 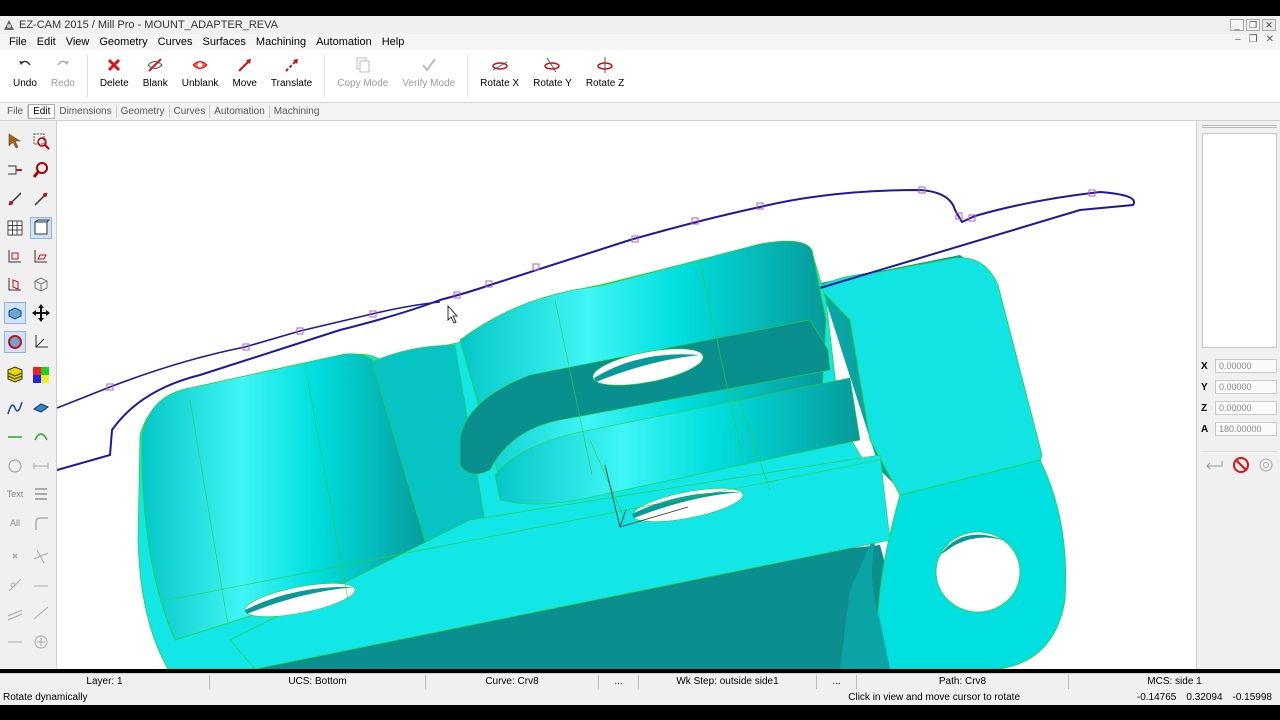 What do you see at coordinates (1241, 465) in the screenshot?
I see `cancel-icon` at bounding box center [1241, 465].